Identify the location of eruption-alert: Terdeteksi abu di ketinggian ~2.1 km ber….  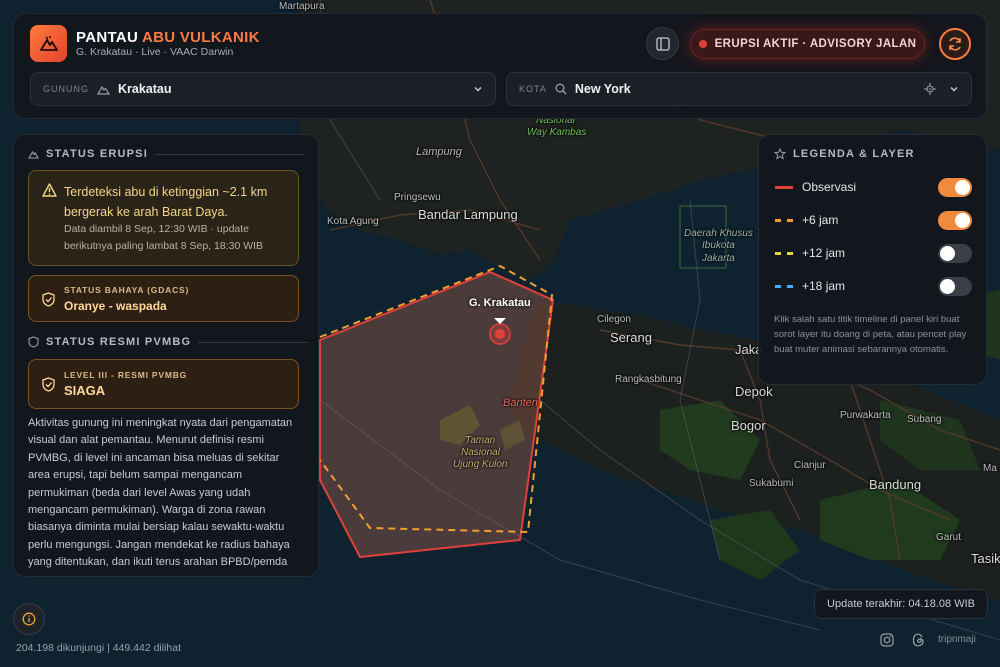
(163, 218).